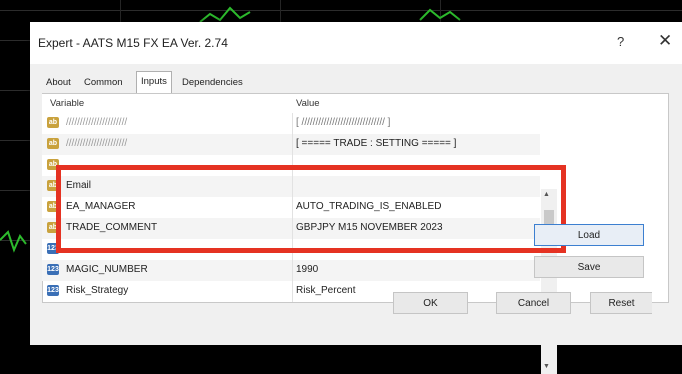  I want to click on column-header-variable: Variable, so click(67, 103).